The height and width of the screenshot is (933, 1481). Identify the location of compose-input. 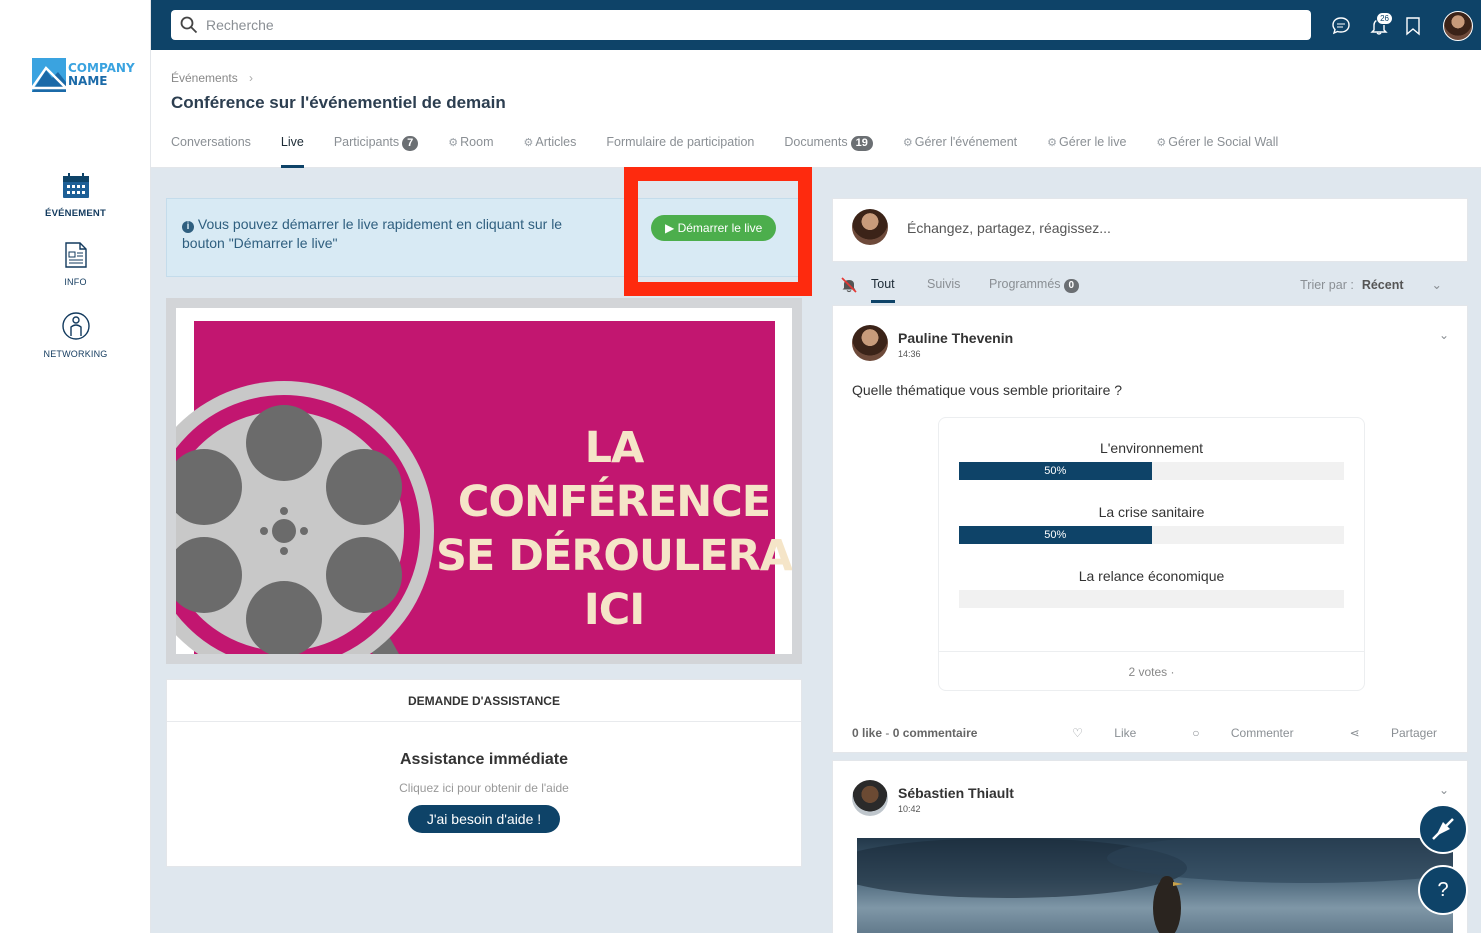
(1157, 228).